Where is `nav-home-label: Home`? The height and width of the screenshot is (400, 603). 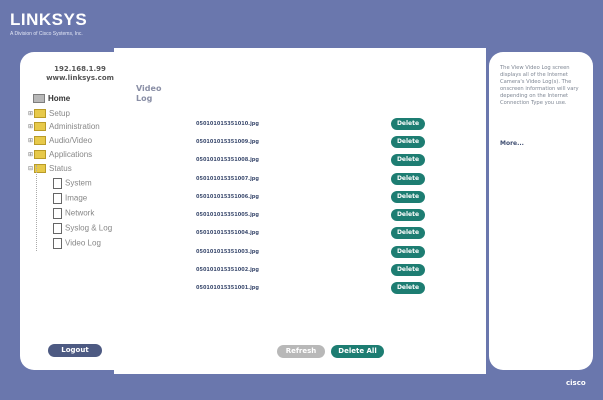
nav-home-label: Home is located at coordinates (59, 98).